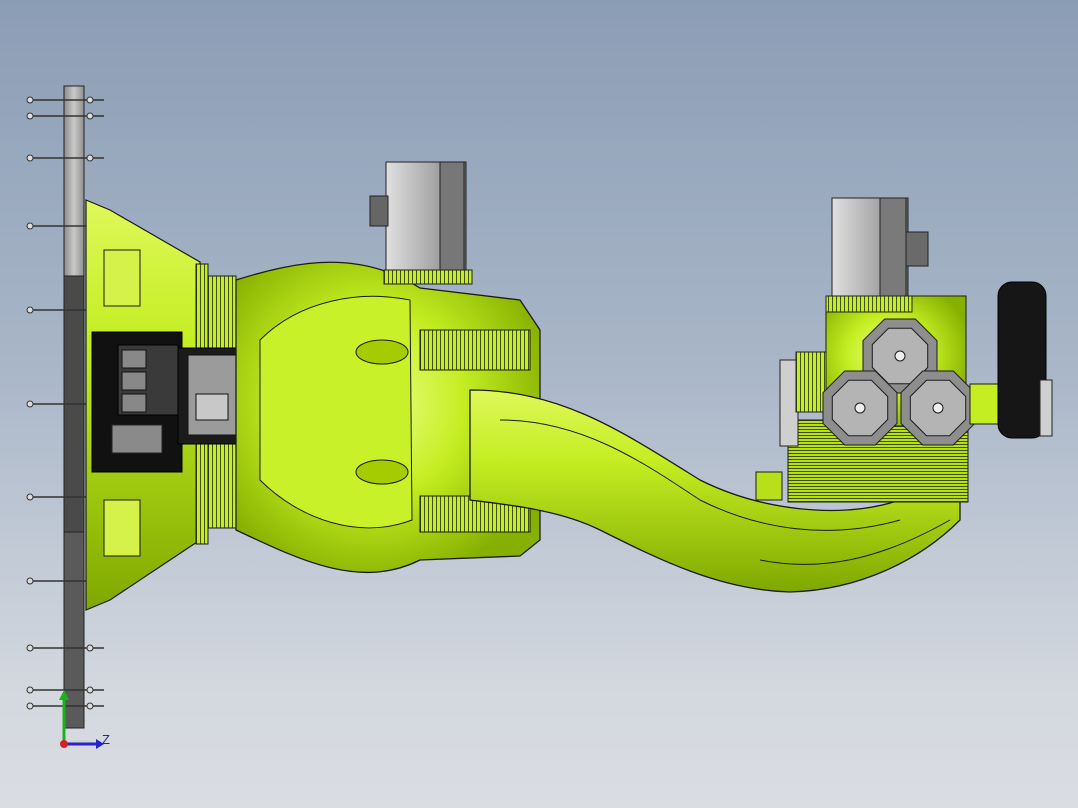  I want to click on base-plate, so click(74, 407).